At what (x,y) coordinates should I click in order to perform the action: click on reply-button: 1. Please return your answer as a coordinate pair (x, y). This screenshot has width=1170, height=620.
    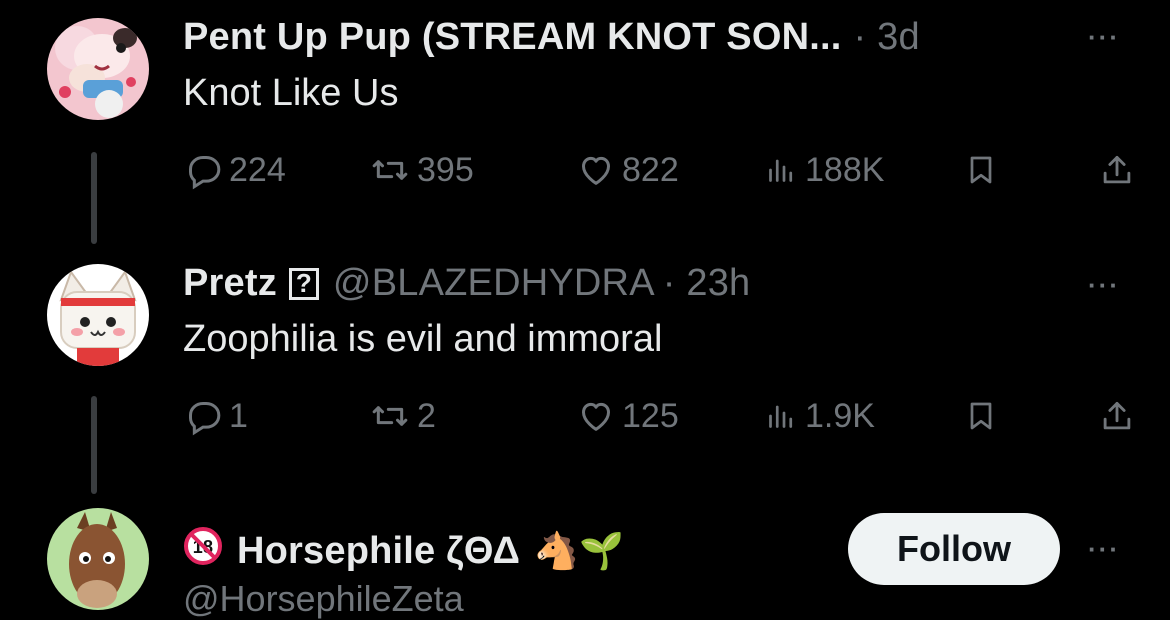
    Looking at the image, I should click on (215, 416).